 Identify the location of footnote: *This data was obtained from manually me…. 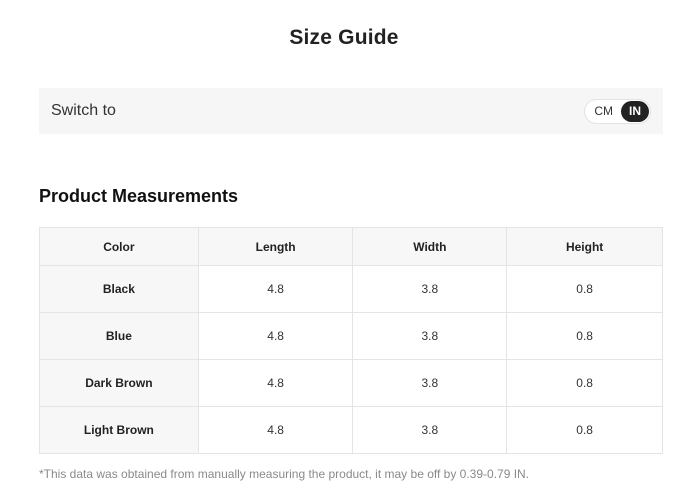
(284, 474).